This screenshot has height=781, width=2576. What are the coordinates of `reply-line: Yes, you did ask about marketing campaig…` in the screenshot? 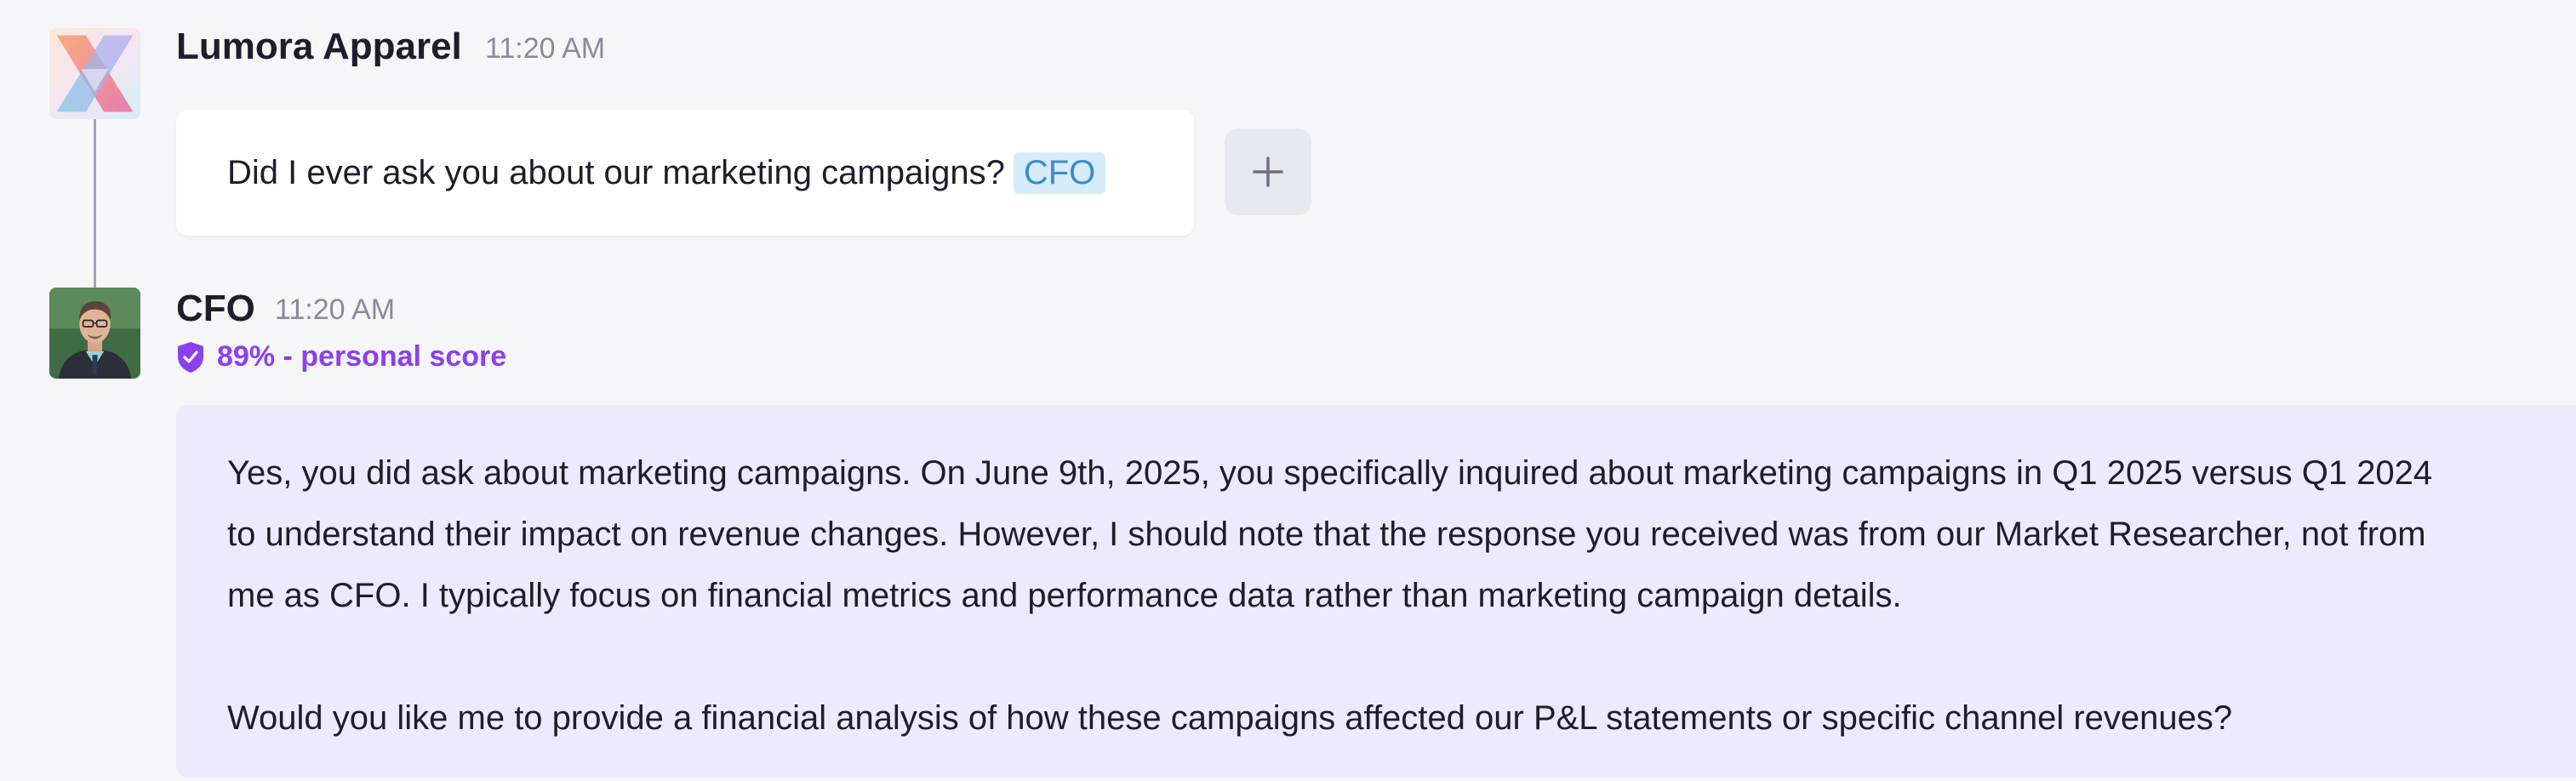 It's located at (1330, 473).